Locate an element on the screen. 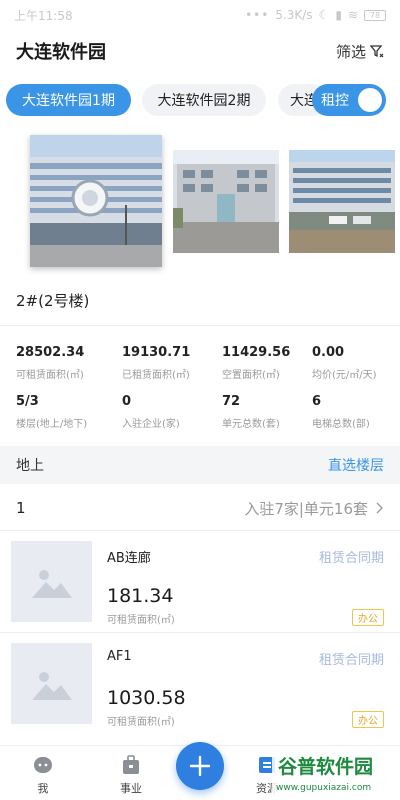  status-indicators: ••• 5.3K/s ☾ ▮ ≋ 78 is located at coordinates (315, 15).